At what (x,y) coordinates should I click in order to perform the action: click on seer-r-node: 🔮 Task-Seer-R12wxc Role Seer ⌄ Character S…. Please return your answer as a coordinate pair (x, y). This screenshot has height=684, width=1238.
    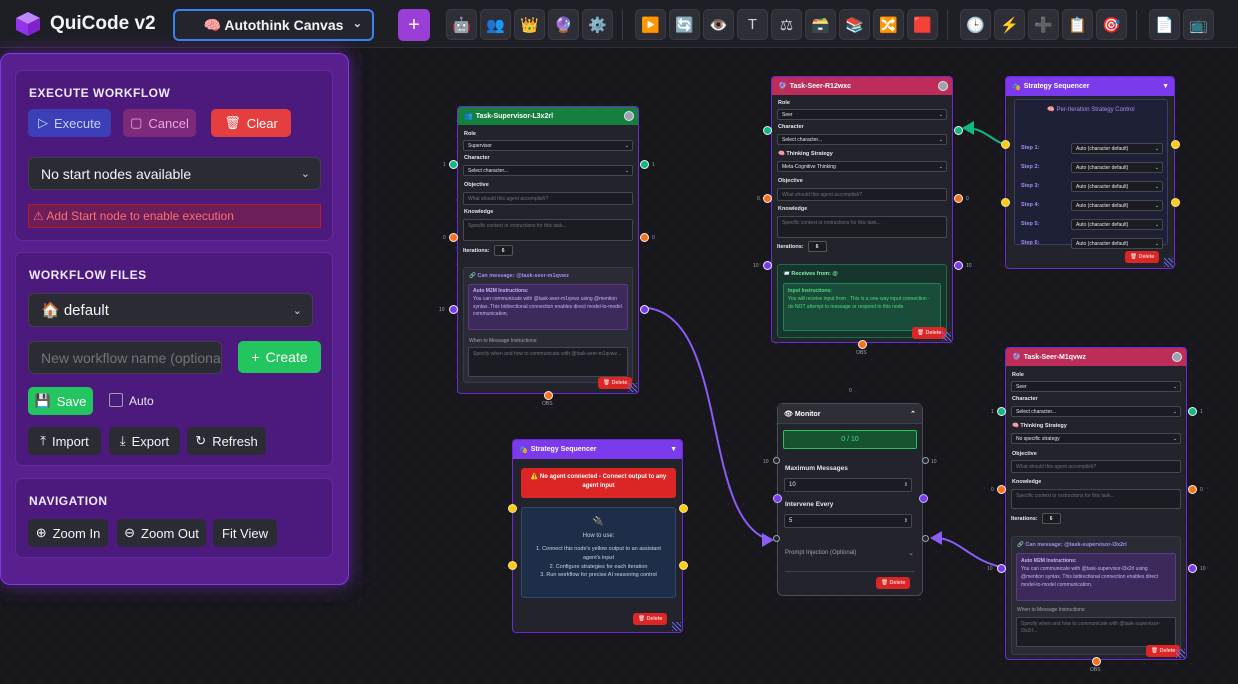
    Looking at the image, I should click on (862, 216).